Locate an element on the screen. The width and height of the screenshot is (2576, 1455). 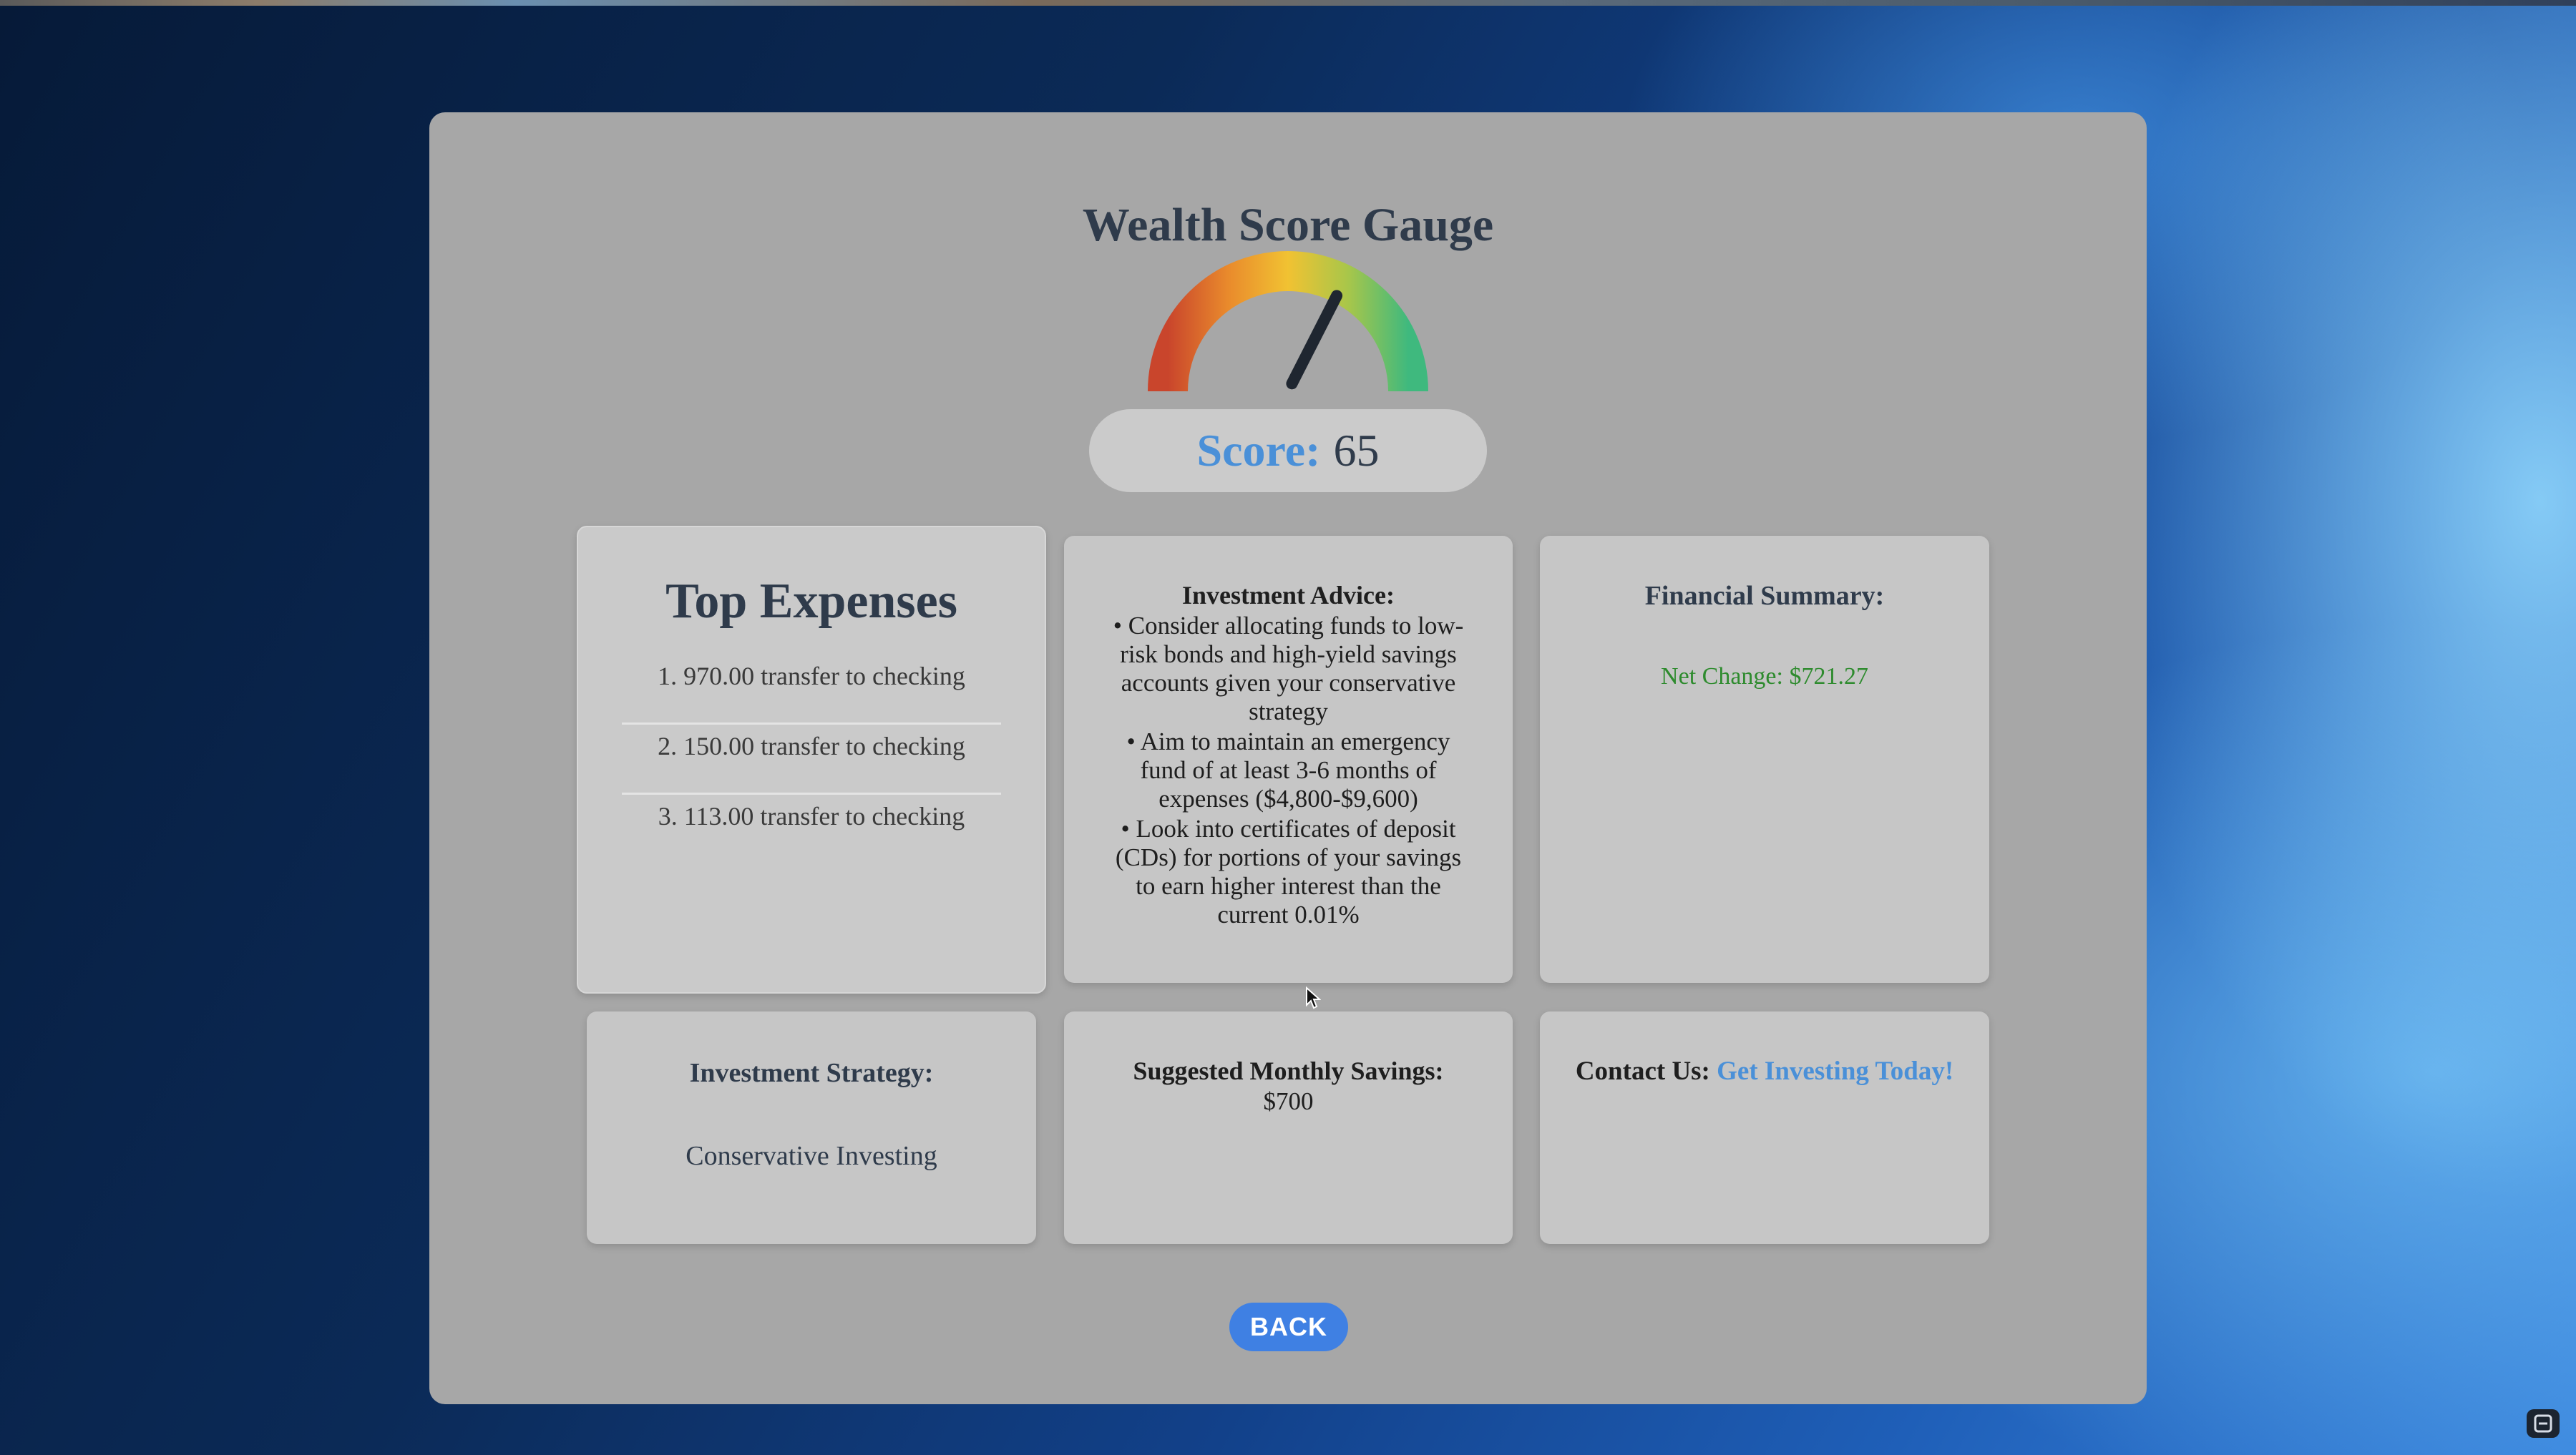
score-label: Score: is located at coordinates (1258, 450).